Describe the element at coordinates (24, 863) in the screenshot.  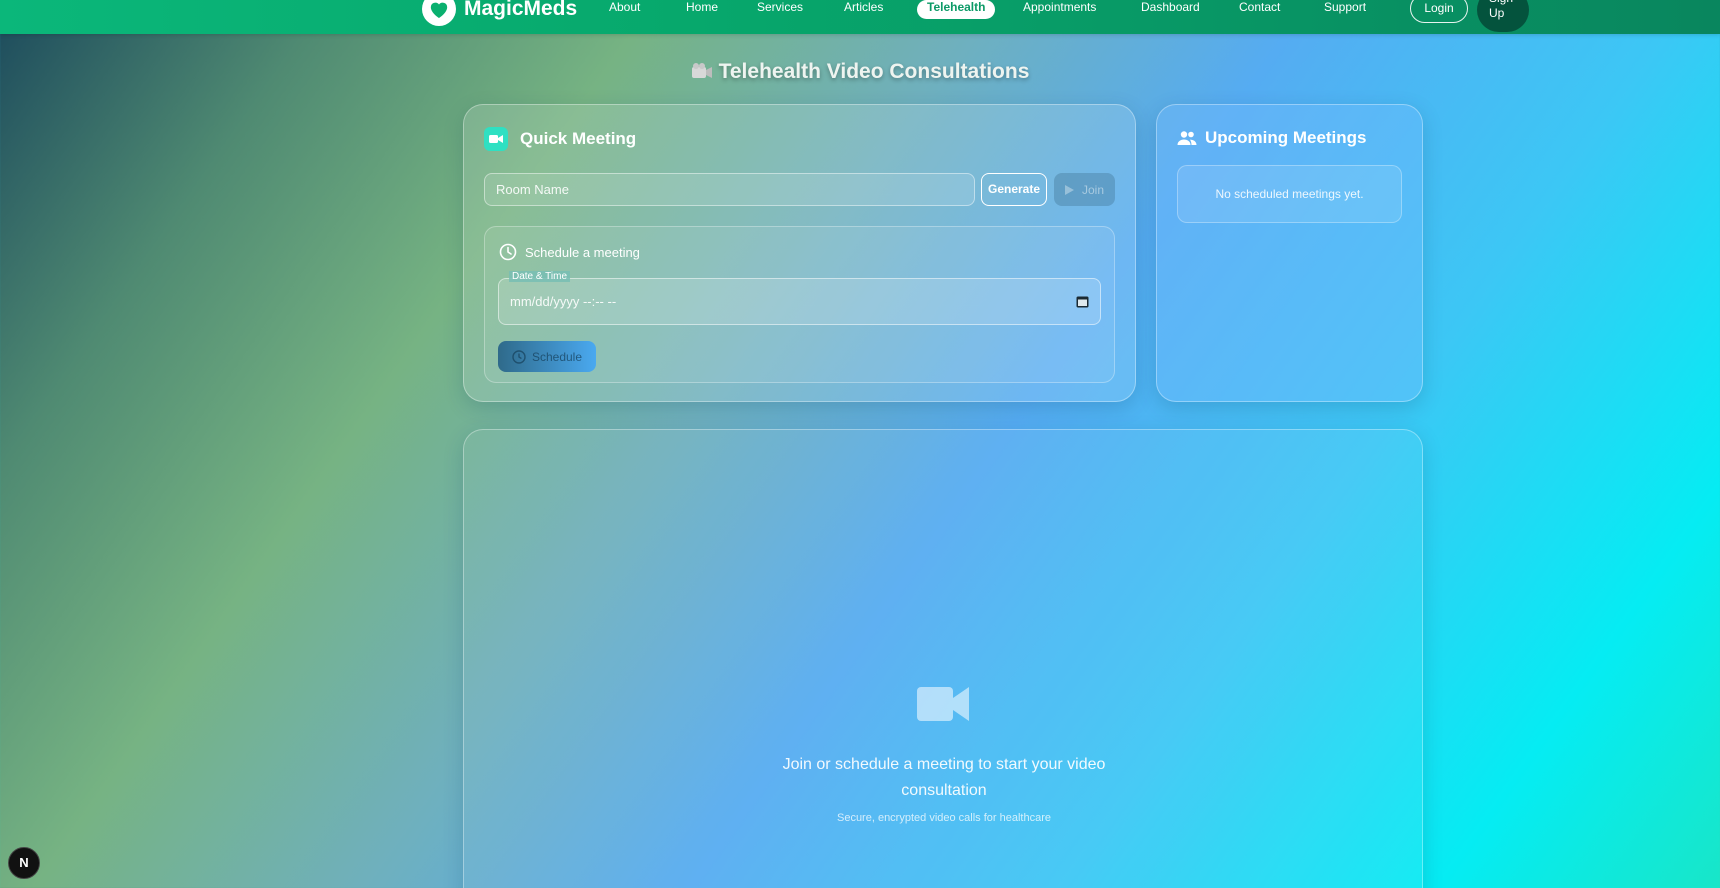
I see `dev-tools-badge: N` at that location.